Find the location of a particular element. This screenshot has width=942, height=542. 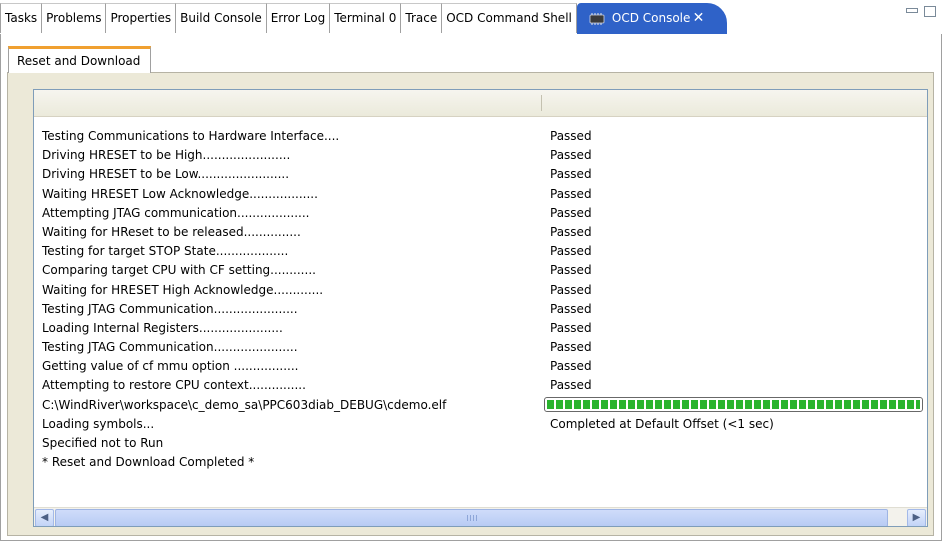

column-divider is located at coordinates (541, 103).